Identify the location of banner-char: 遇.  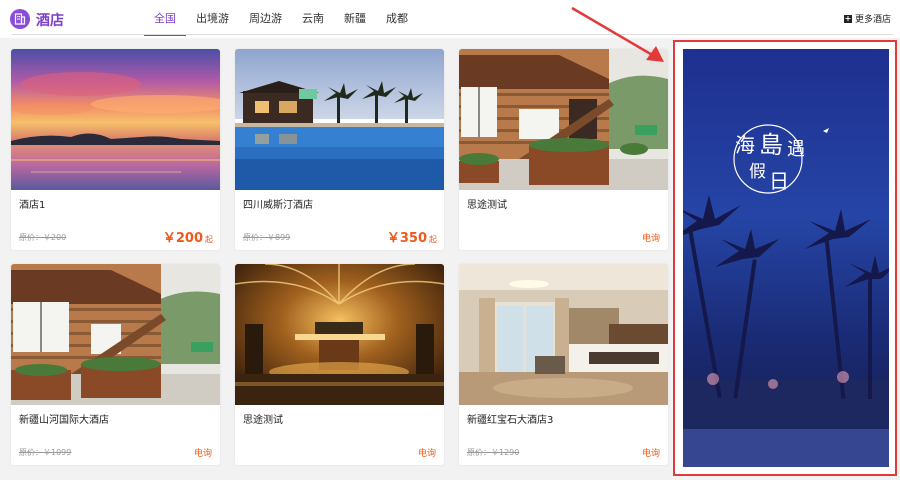
(796, 149).